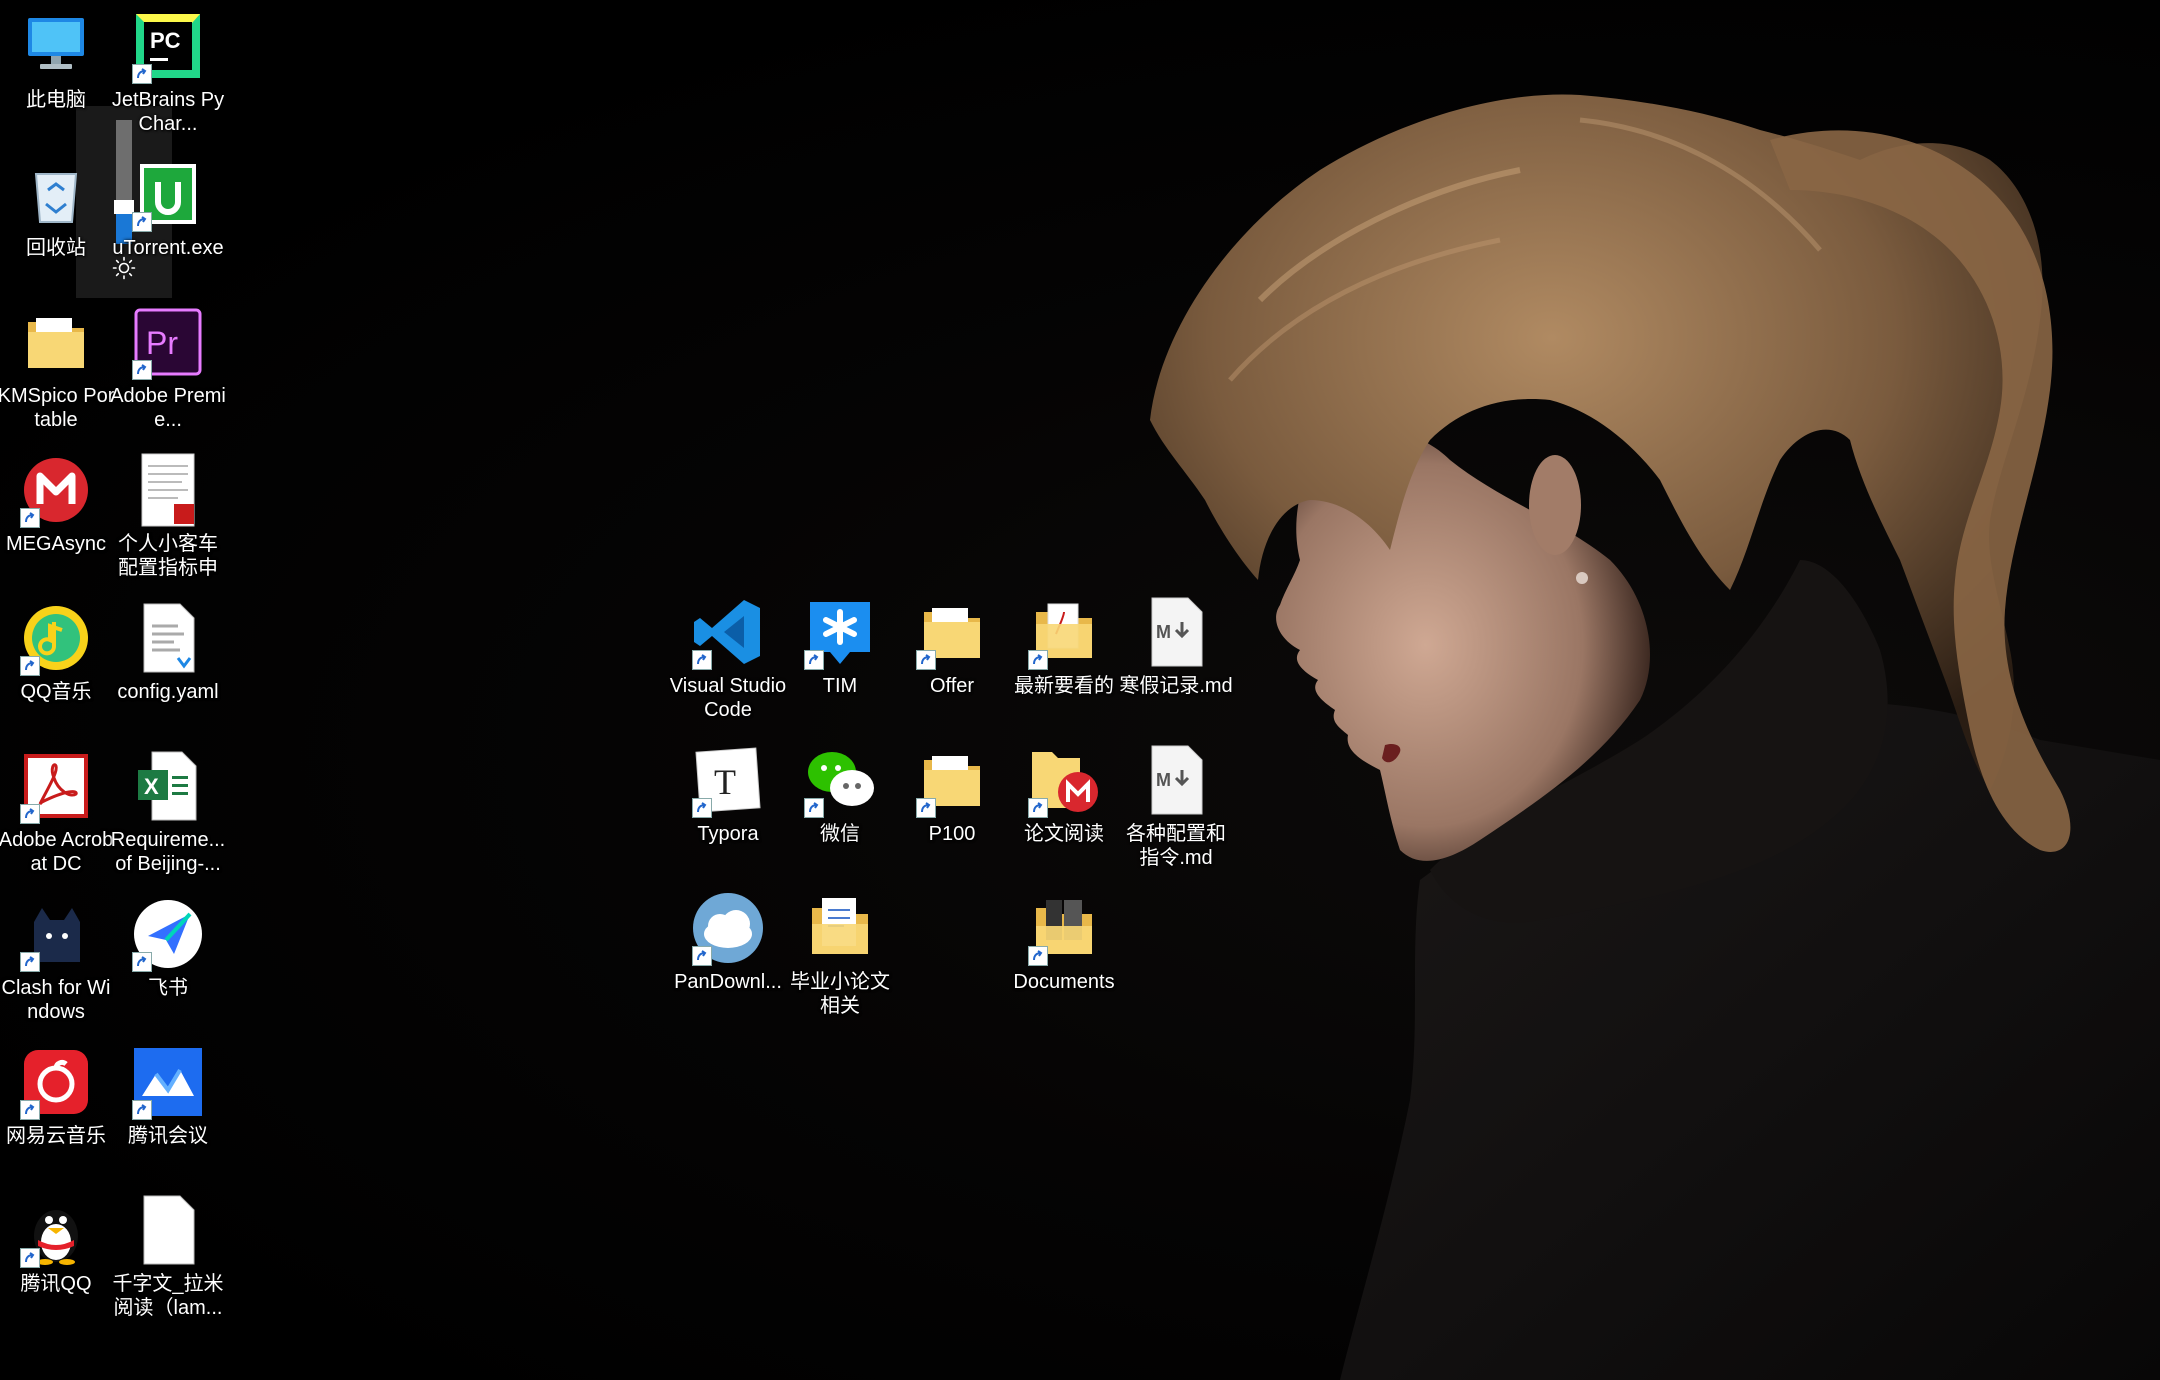 This screenshot has height=1380, width=2160. I want to click on desktop-icon-tim: TIM, so click(840, 646).